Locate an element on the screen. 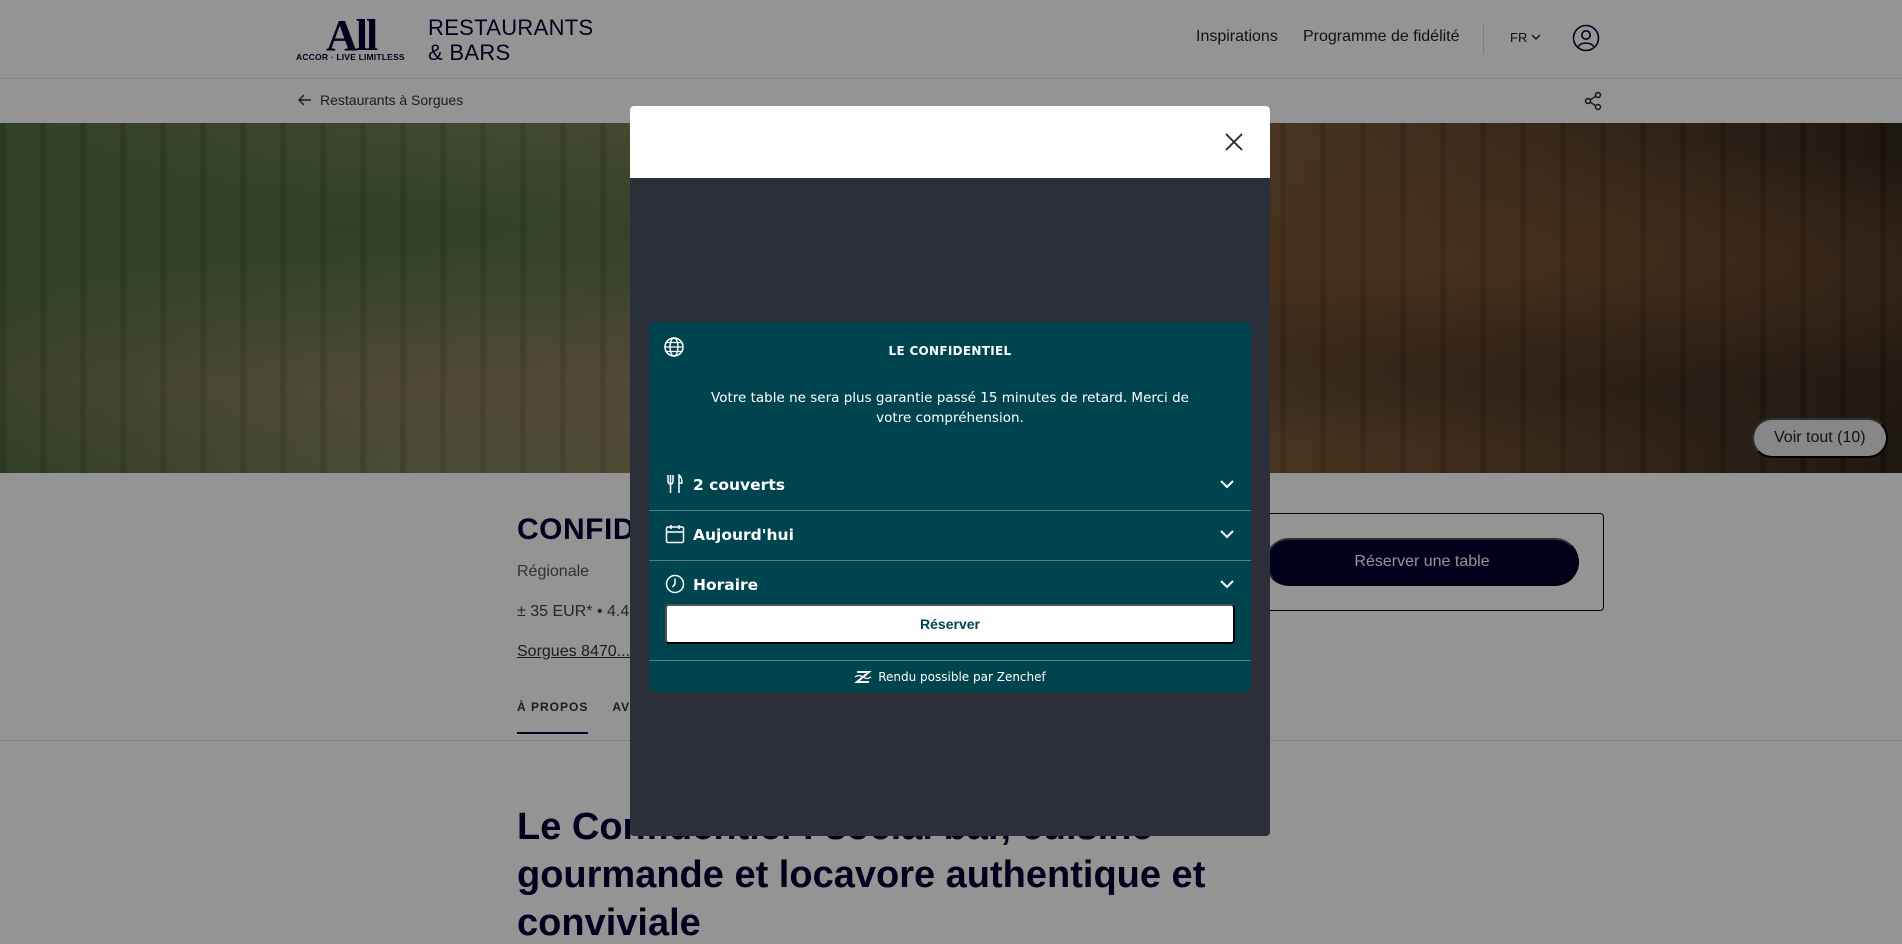 This screenshot has height=944, width=1902. modal-header is located at coordinates (950, 142).